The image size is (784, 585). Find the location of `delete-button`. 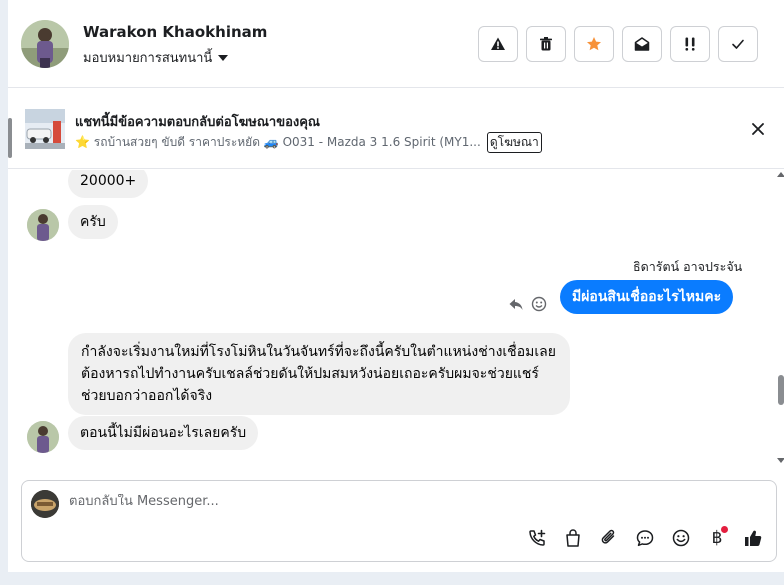

delete-button is located at coordinates (546, 44).